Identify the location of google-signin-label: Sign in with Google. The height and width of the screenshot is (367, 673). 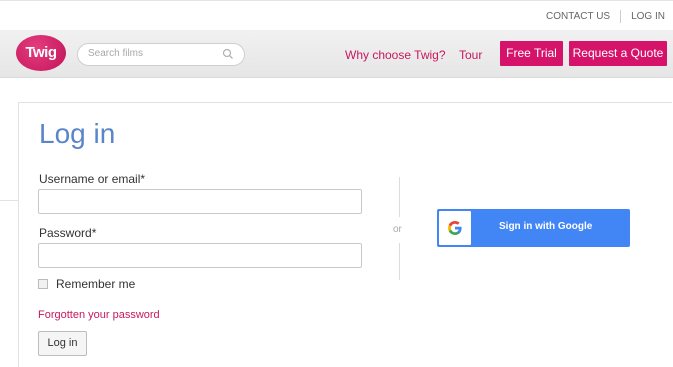
(546, 226).